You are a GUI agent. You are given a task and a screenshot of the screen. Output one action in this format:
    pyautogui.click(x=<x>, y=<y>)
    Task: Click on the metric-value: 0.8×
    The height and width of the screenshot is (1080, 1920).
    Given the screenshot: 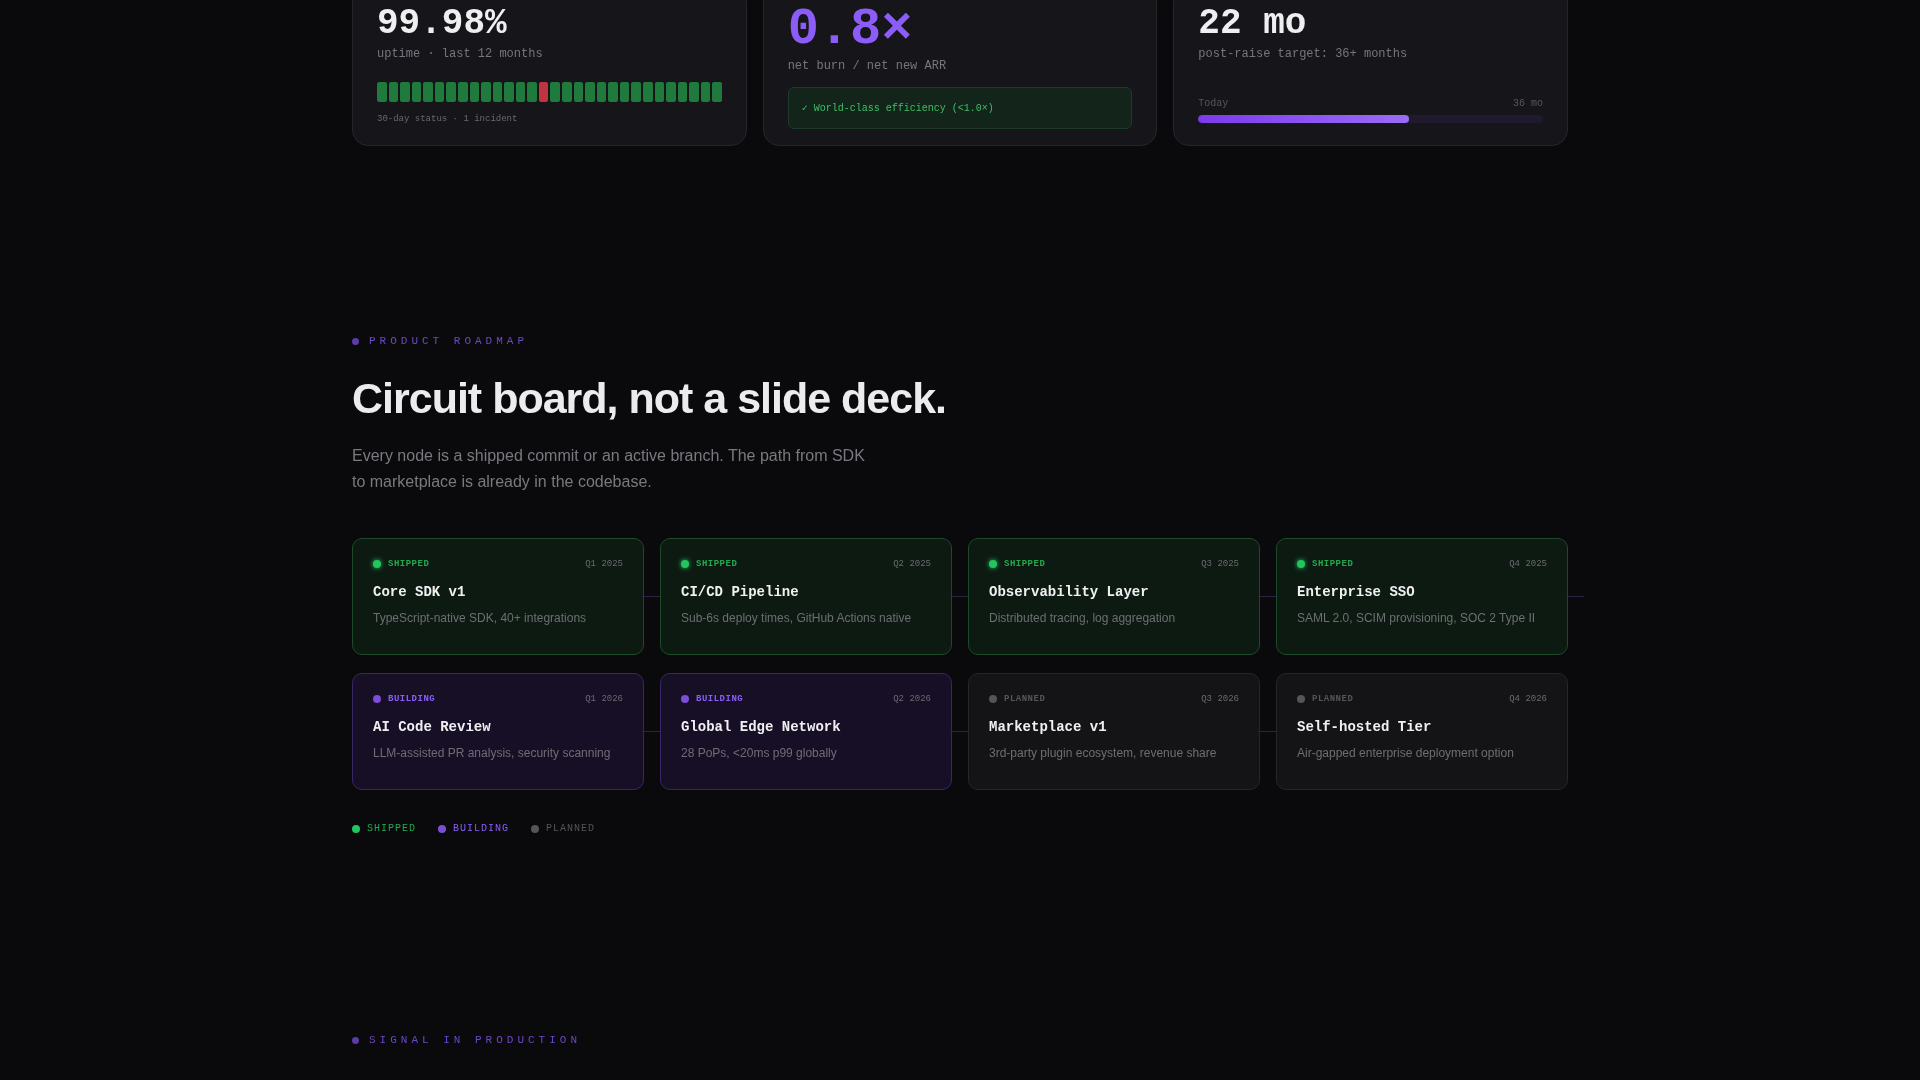 What is the action you would take?
    pyautogui.click(x=850, y=30)
    